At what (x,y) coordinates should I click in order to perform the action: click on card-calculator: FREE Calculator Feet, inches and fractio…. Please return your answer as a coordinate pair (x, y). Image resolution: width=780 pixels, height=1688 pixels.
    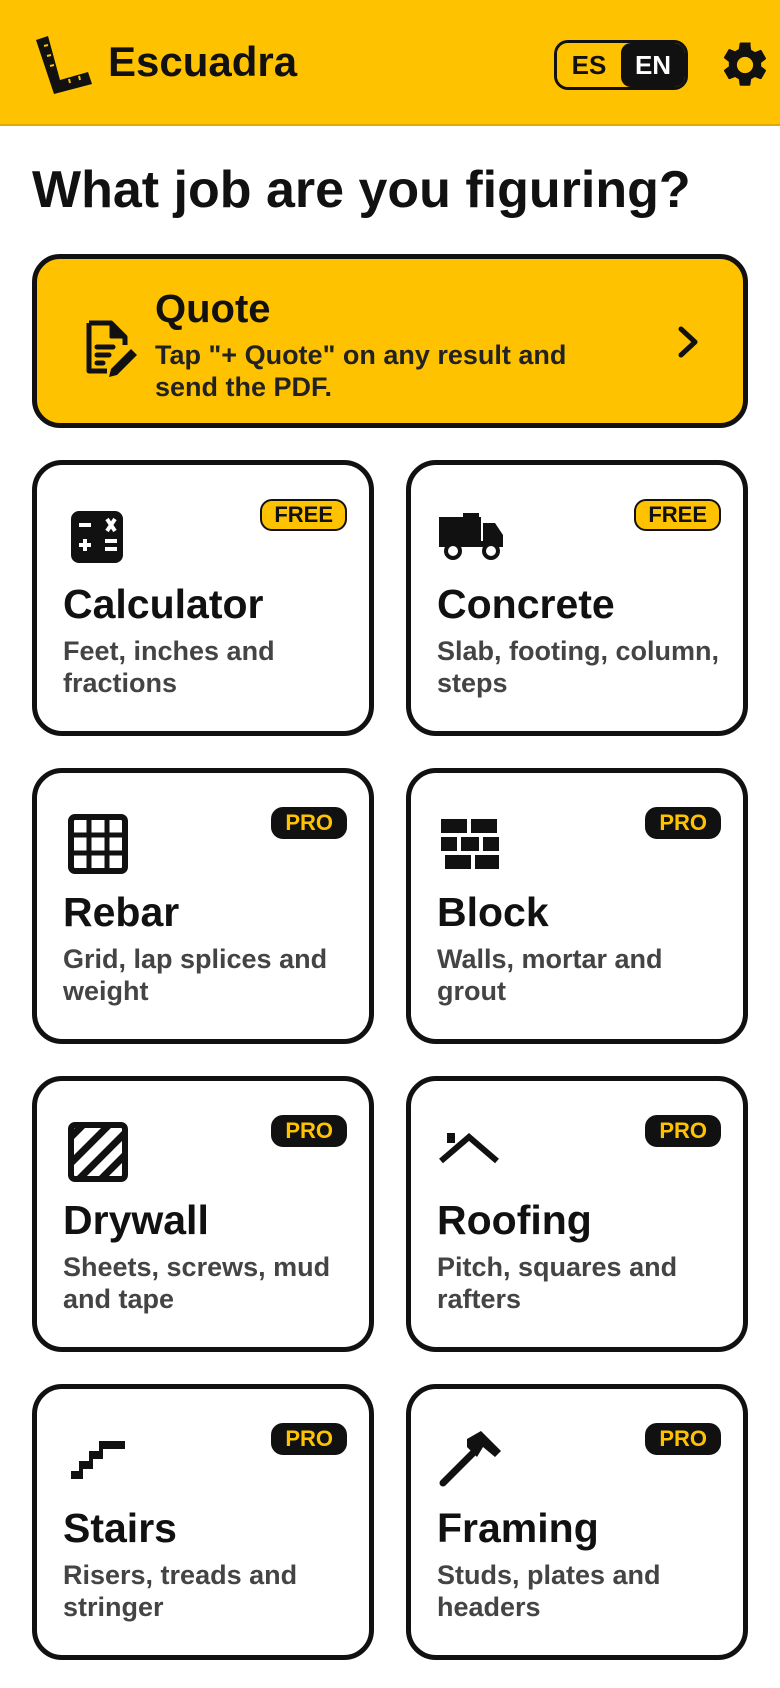
    Looking at the image, I should click on (203, 598).